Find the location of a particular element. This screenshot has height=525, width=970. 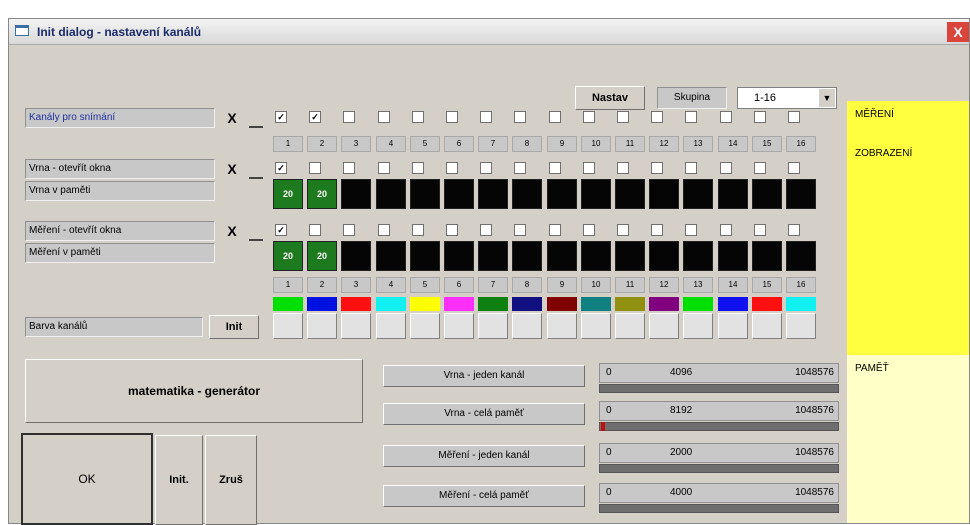

memory-thumb is located at coordinates (603, 426).